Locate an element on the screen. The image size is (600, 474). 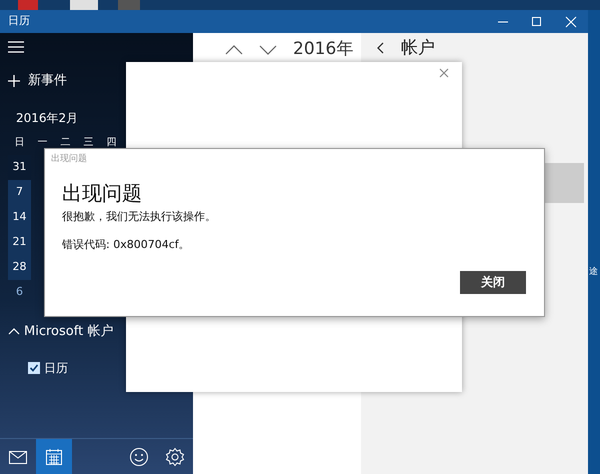
dialog-message: 很抱歉，我们无法执行该操作。 is located at coordinates (139, 216).